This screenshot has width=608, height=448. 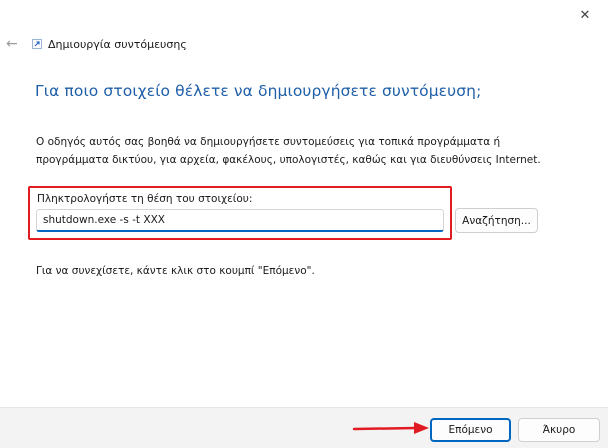 I want to click on cancel-button: Άκυρο, so click(x=559, y=430).